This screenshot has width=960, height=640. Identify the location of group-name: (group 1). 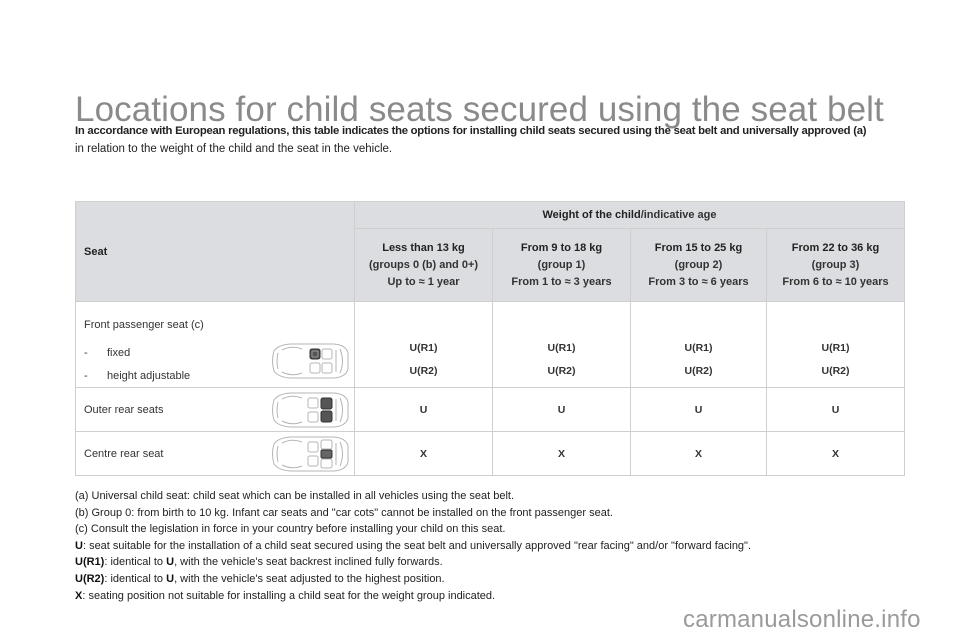
(561, 264).